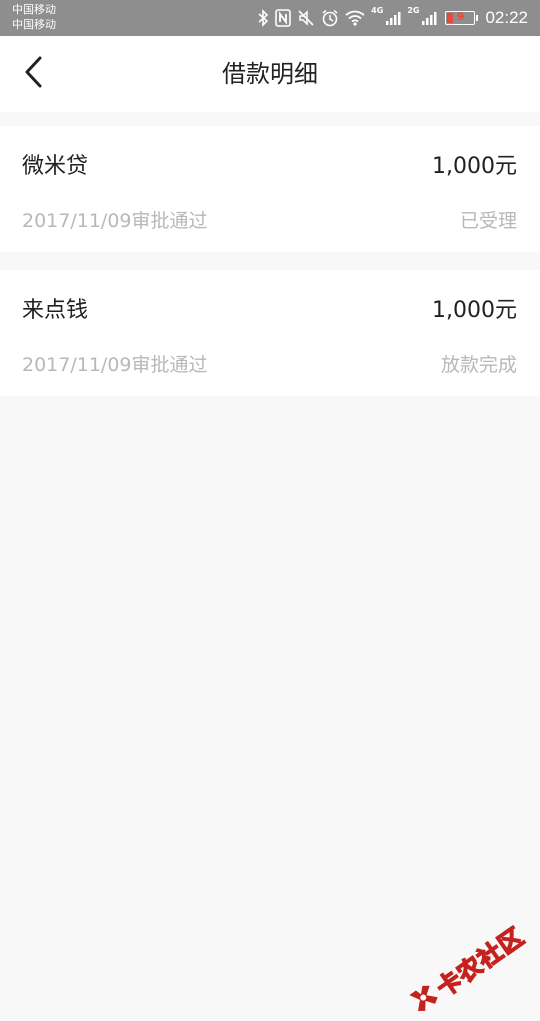 This screenshot has width=540, height=1021. I want to click on battery-icon: 9, so click(462, 17).